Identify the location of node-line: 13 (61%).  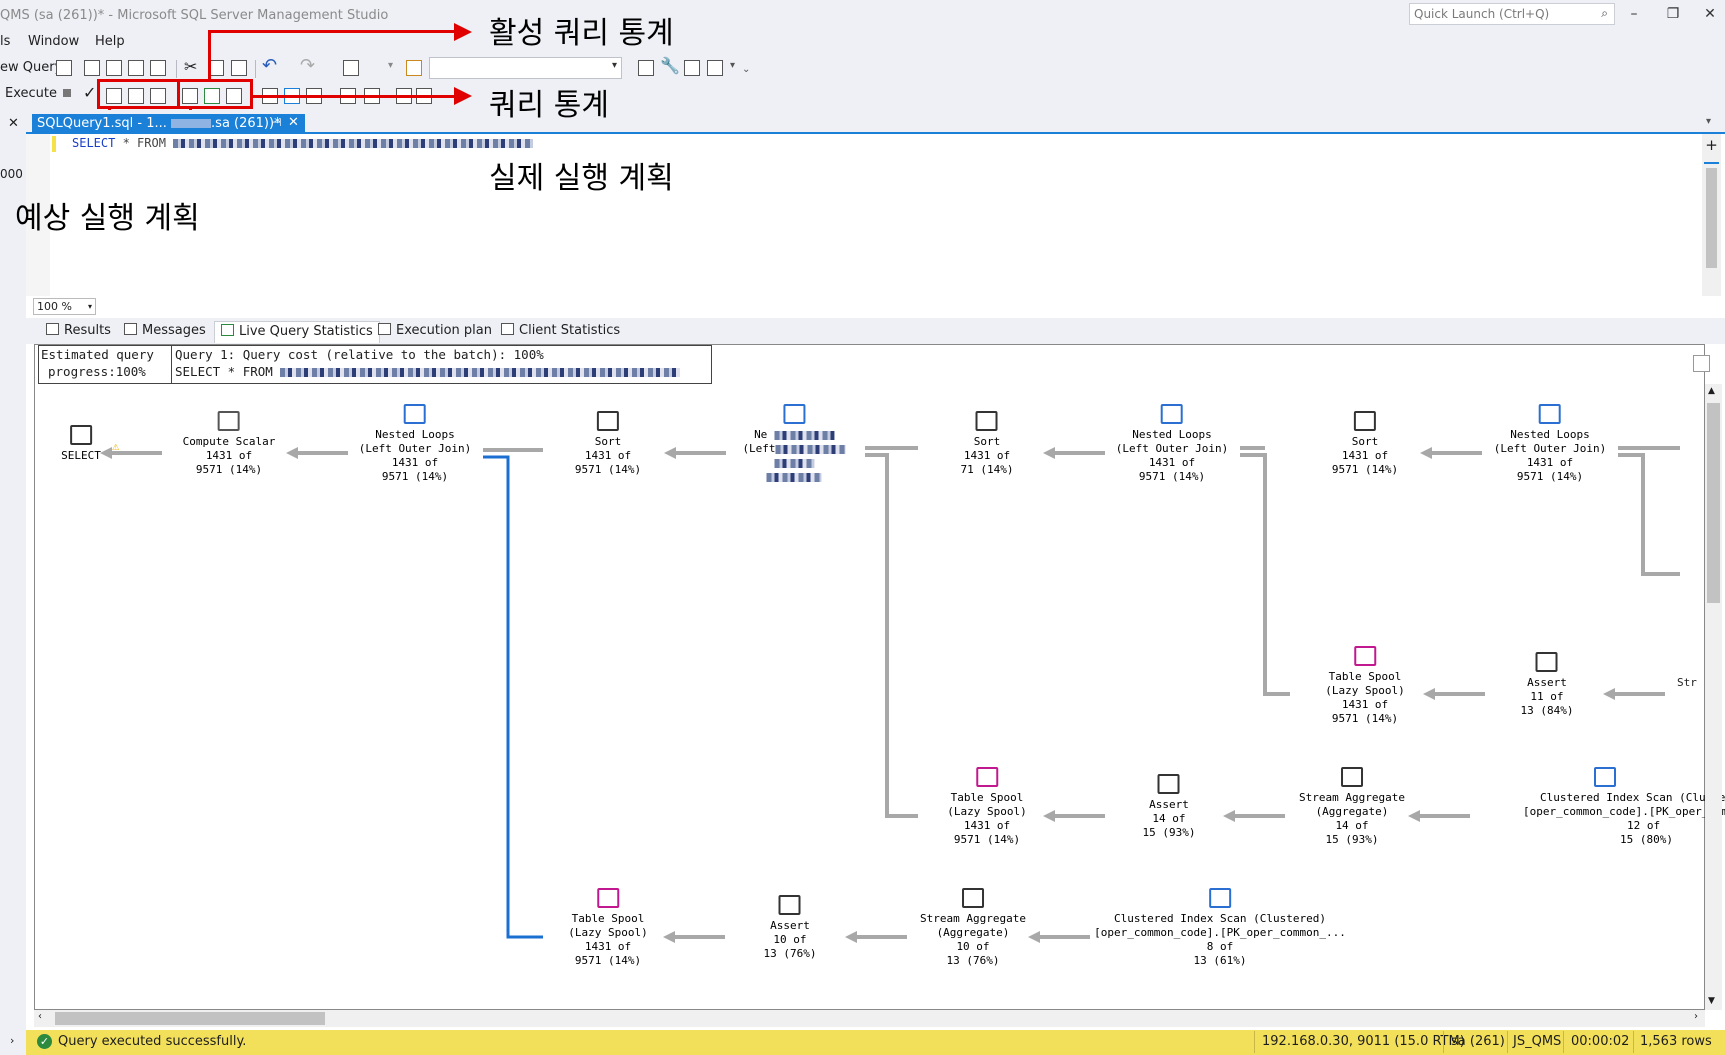
(1220, 960).